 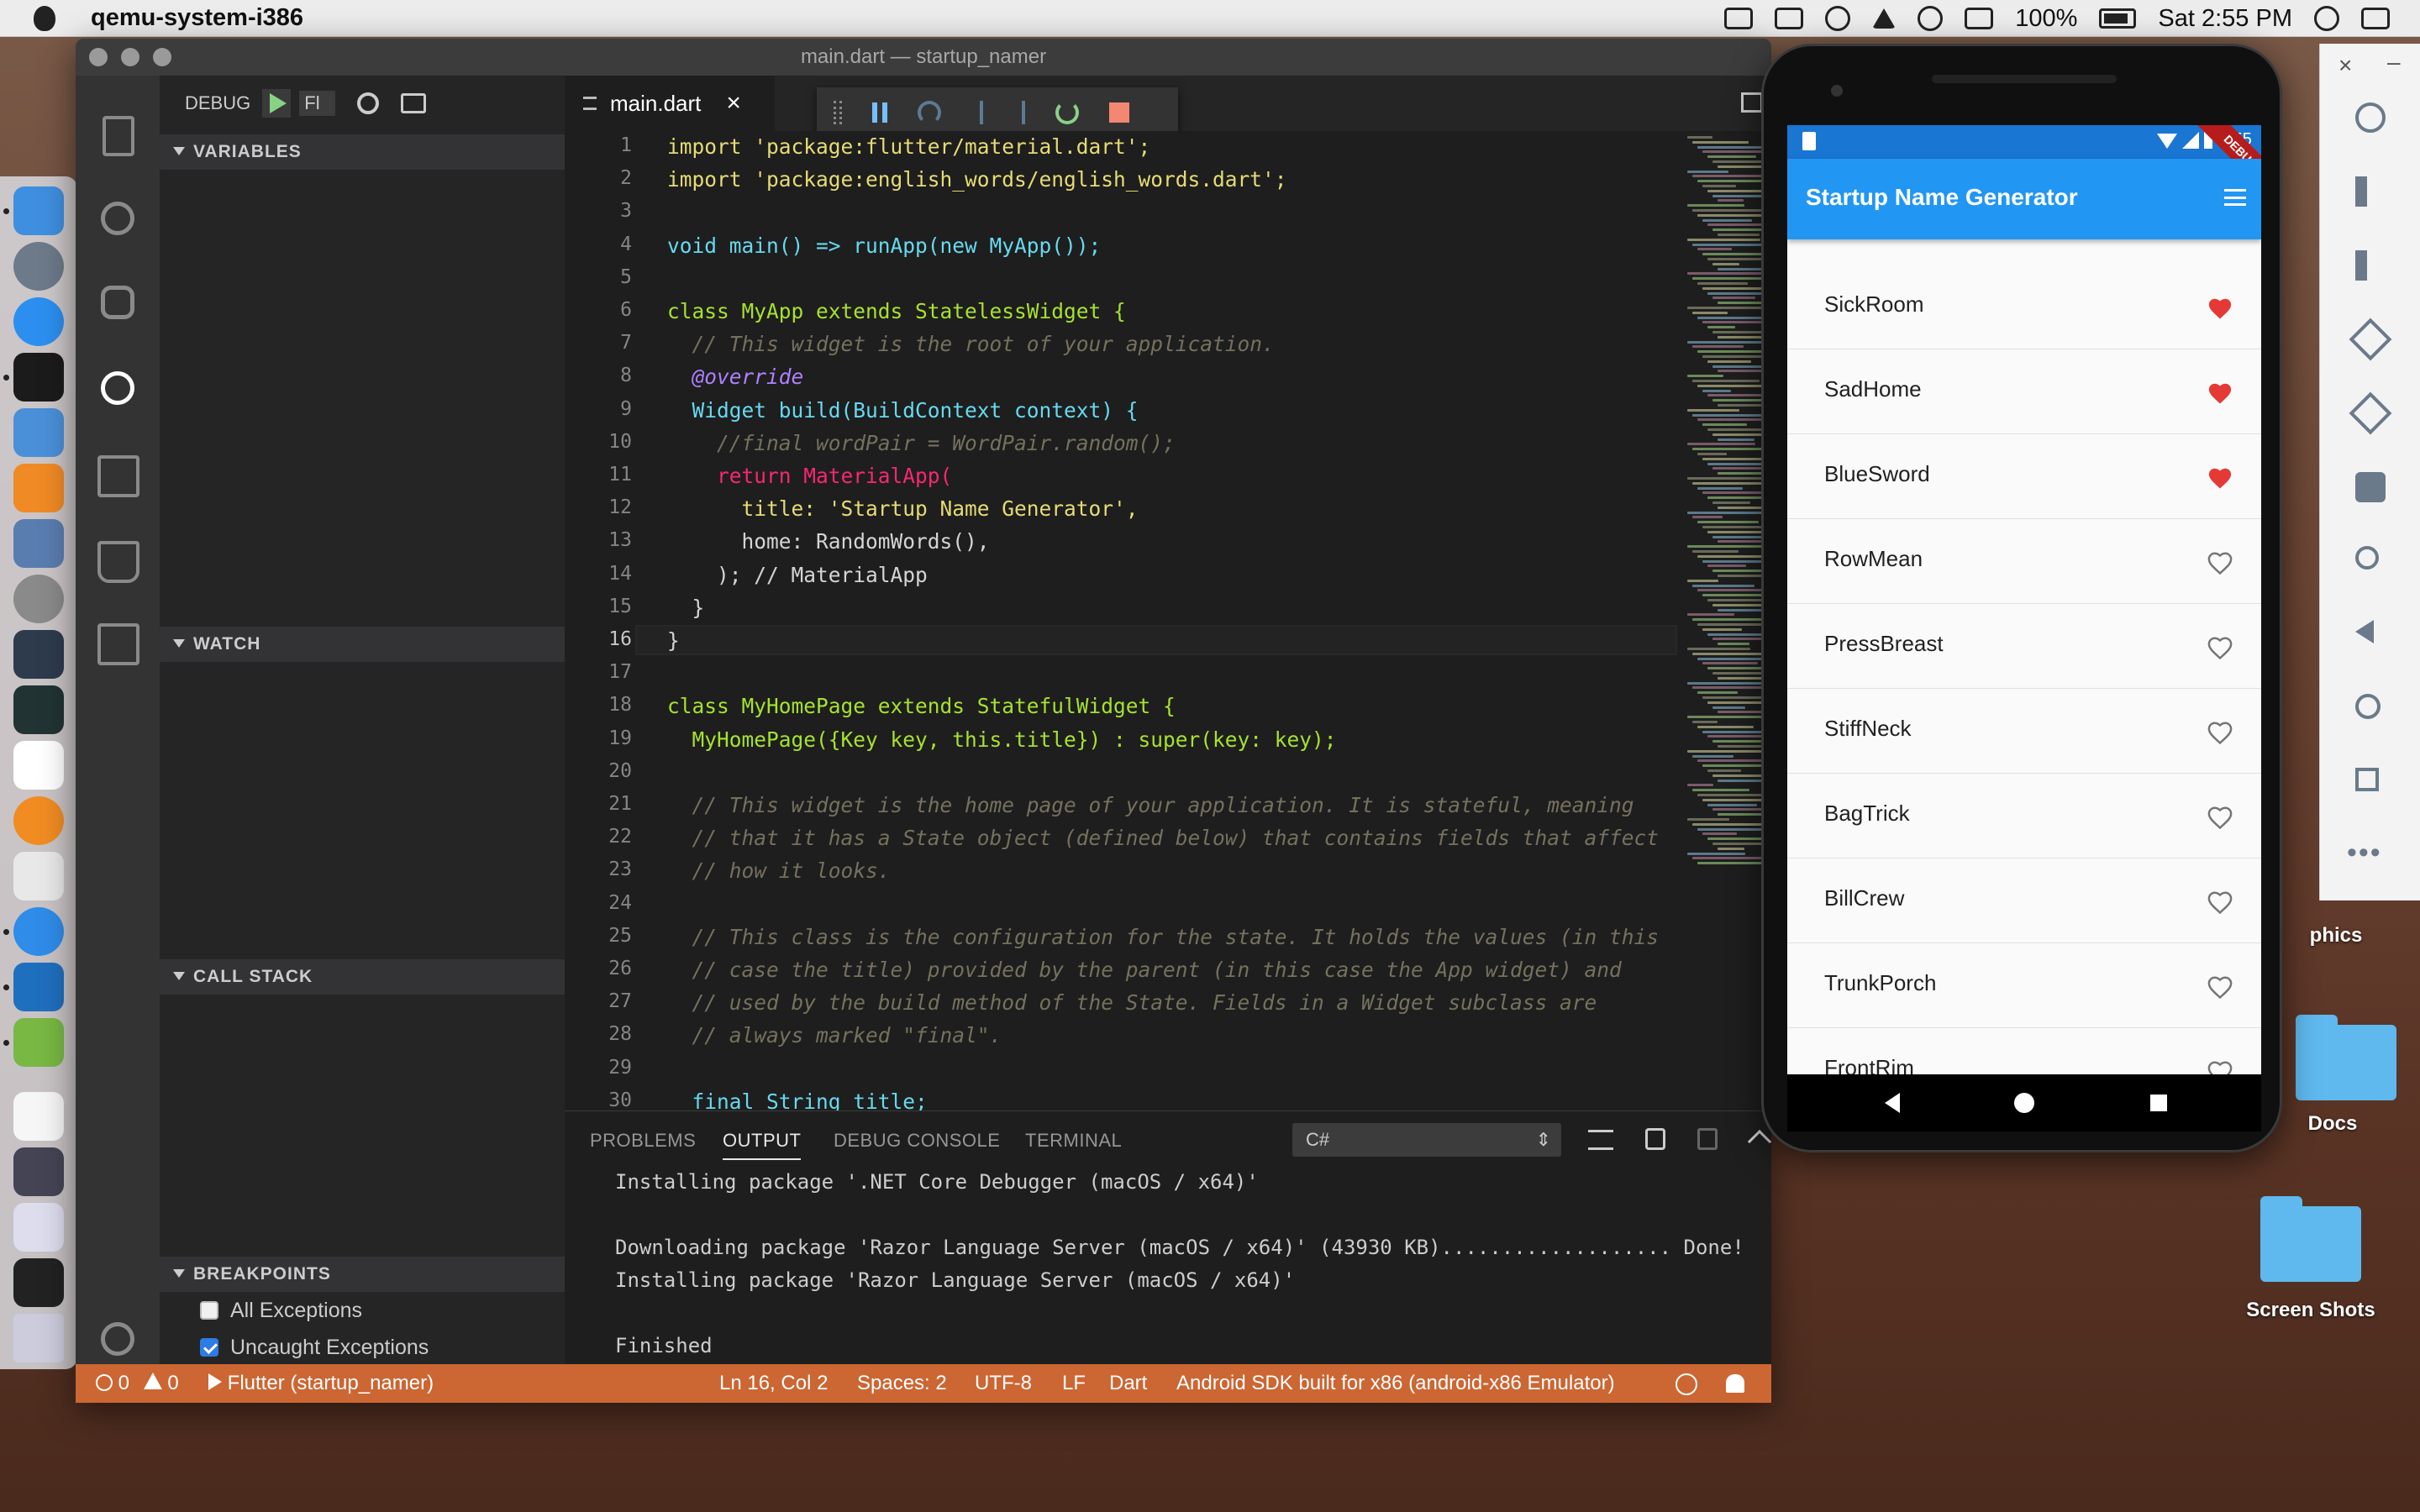 I want to click on menu-clock: Sat 2:55 PM, so click(x=2225, y=19).